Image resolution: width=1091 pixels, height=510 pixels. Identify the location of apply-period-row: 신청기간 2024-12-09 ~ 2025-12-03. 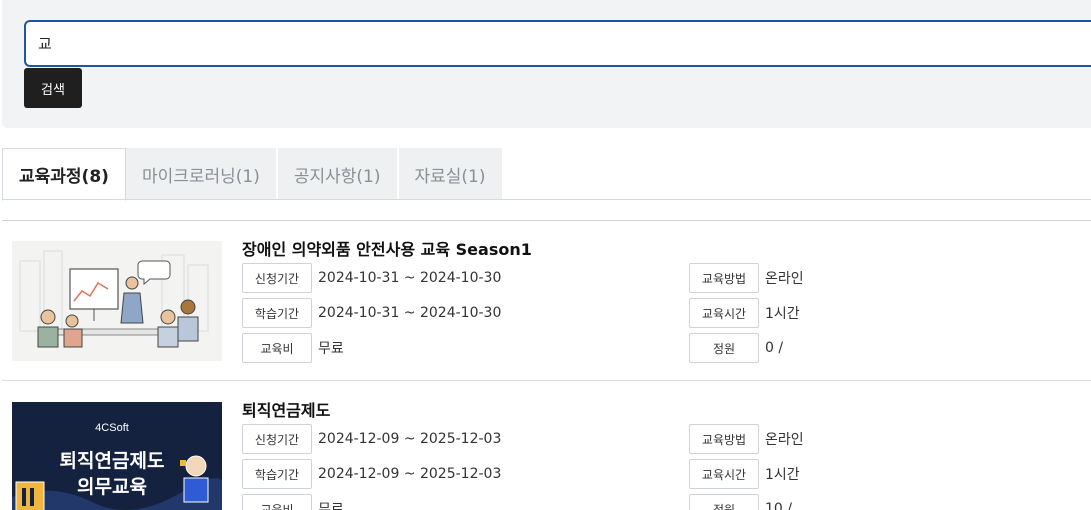
(371, 439).